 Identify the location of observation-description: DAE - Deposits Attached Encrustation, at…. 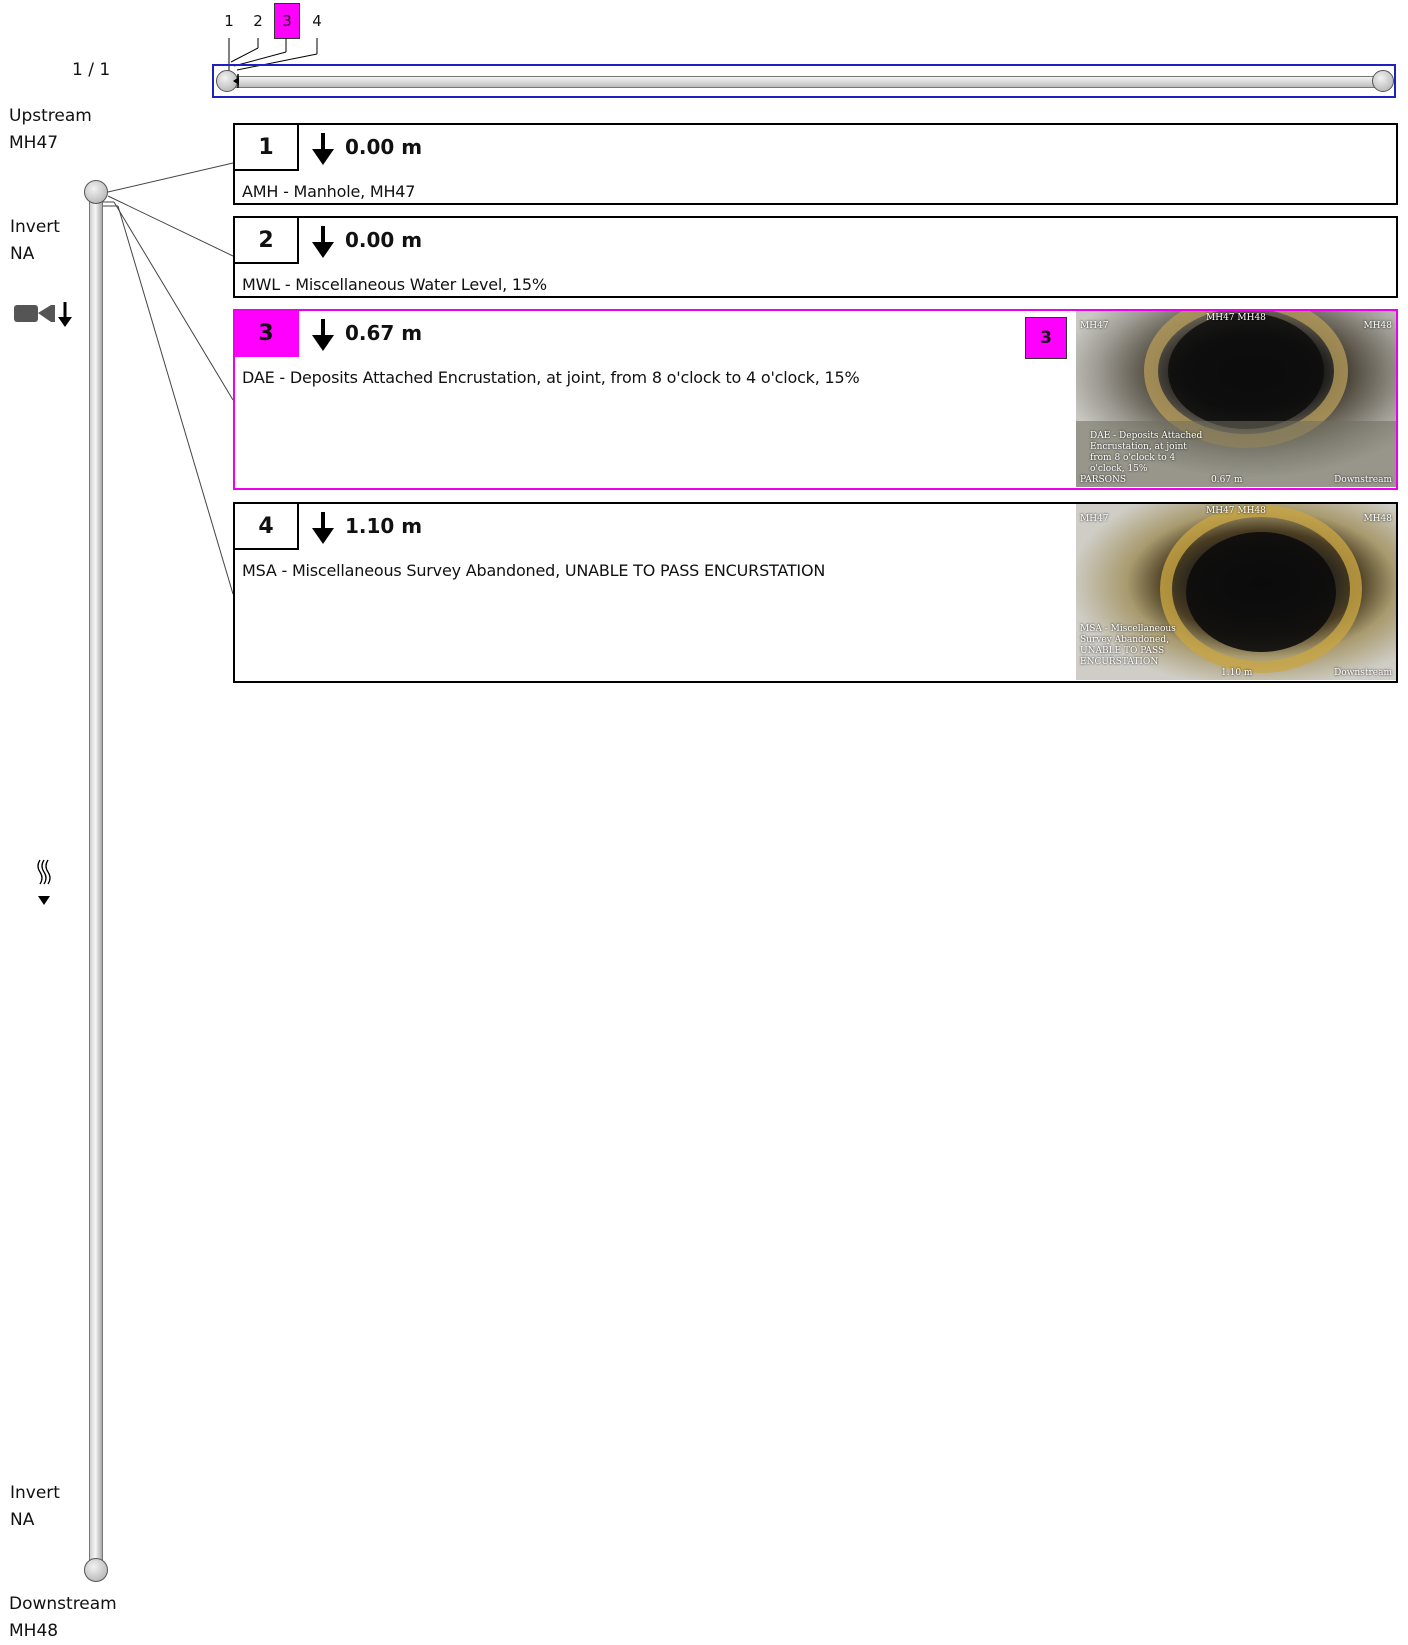
(551, 377).